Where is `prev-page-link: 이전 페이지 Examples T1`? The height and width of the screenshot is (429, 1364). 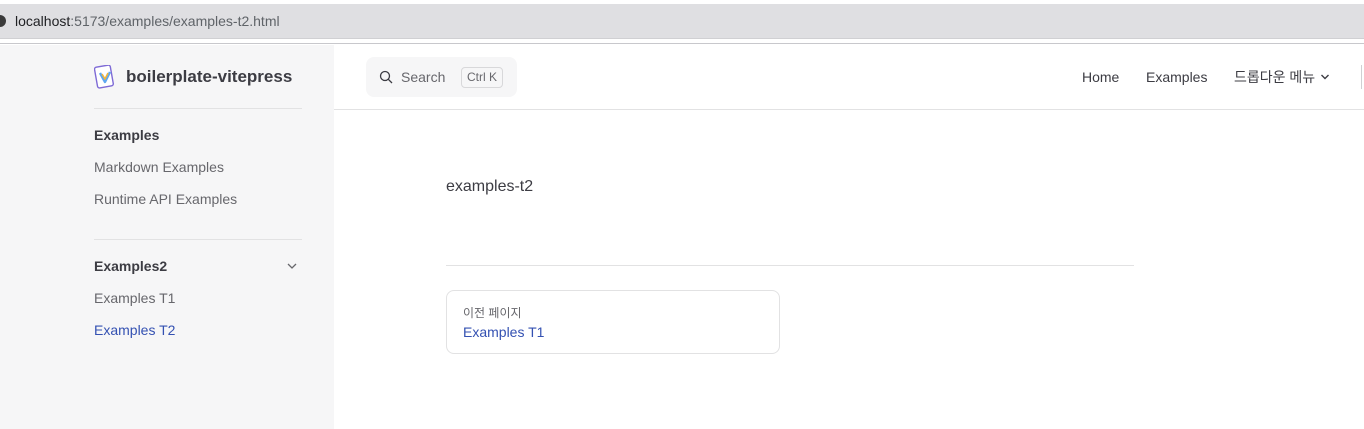
prev-page-link: 이전 페이지 Examples T1 is located at coordinates (613, 322).